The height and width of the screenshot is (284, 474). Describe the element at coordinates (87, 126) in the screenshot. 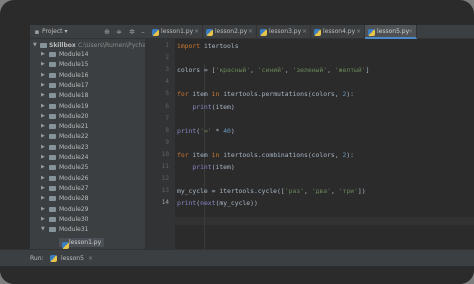

I see `tree-item-module: ▶ Module21` at that location.